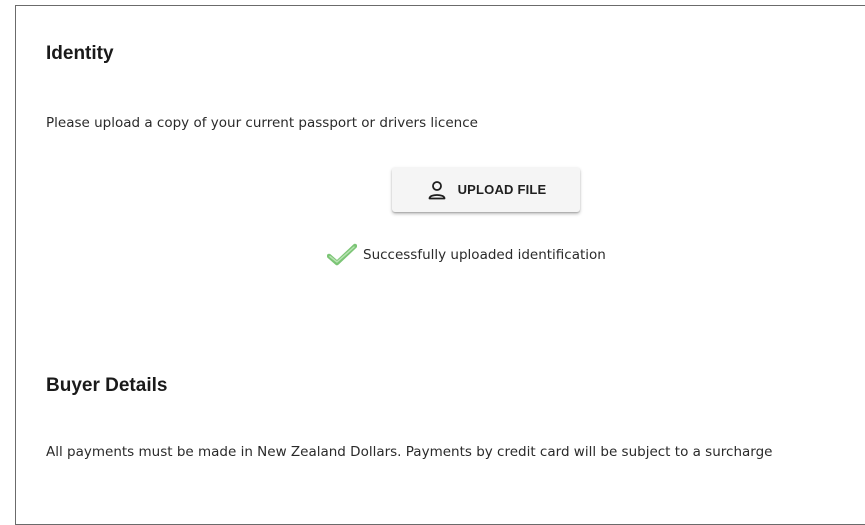  I want to click on upload-status: Successfully uploaded identification, so click(466, 255).